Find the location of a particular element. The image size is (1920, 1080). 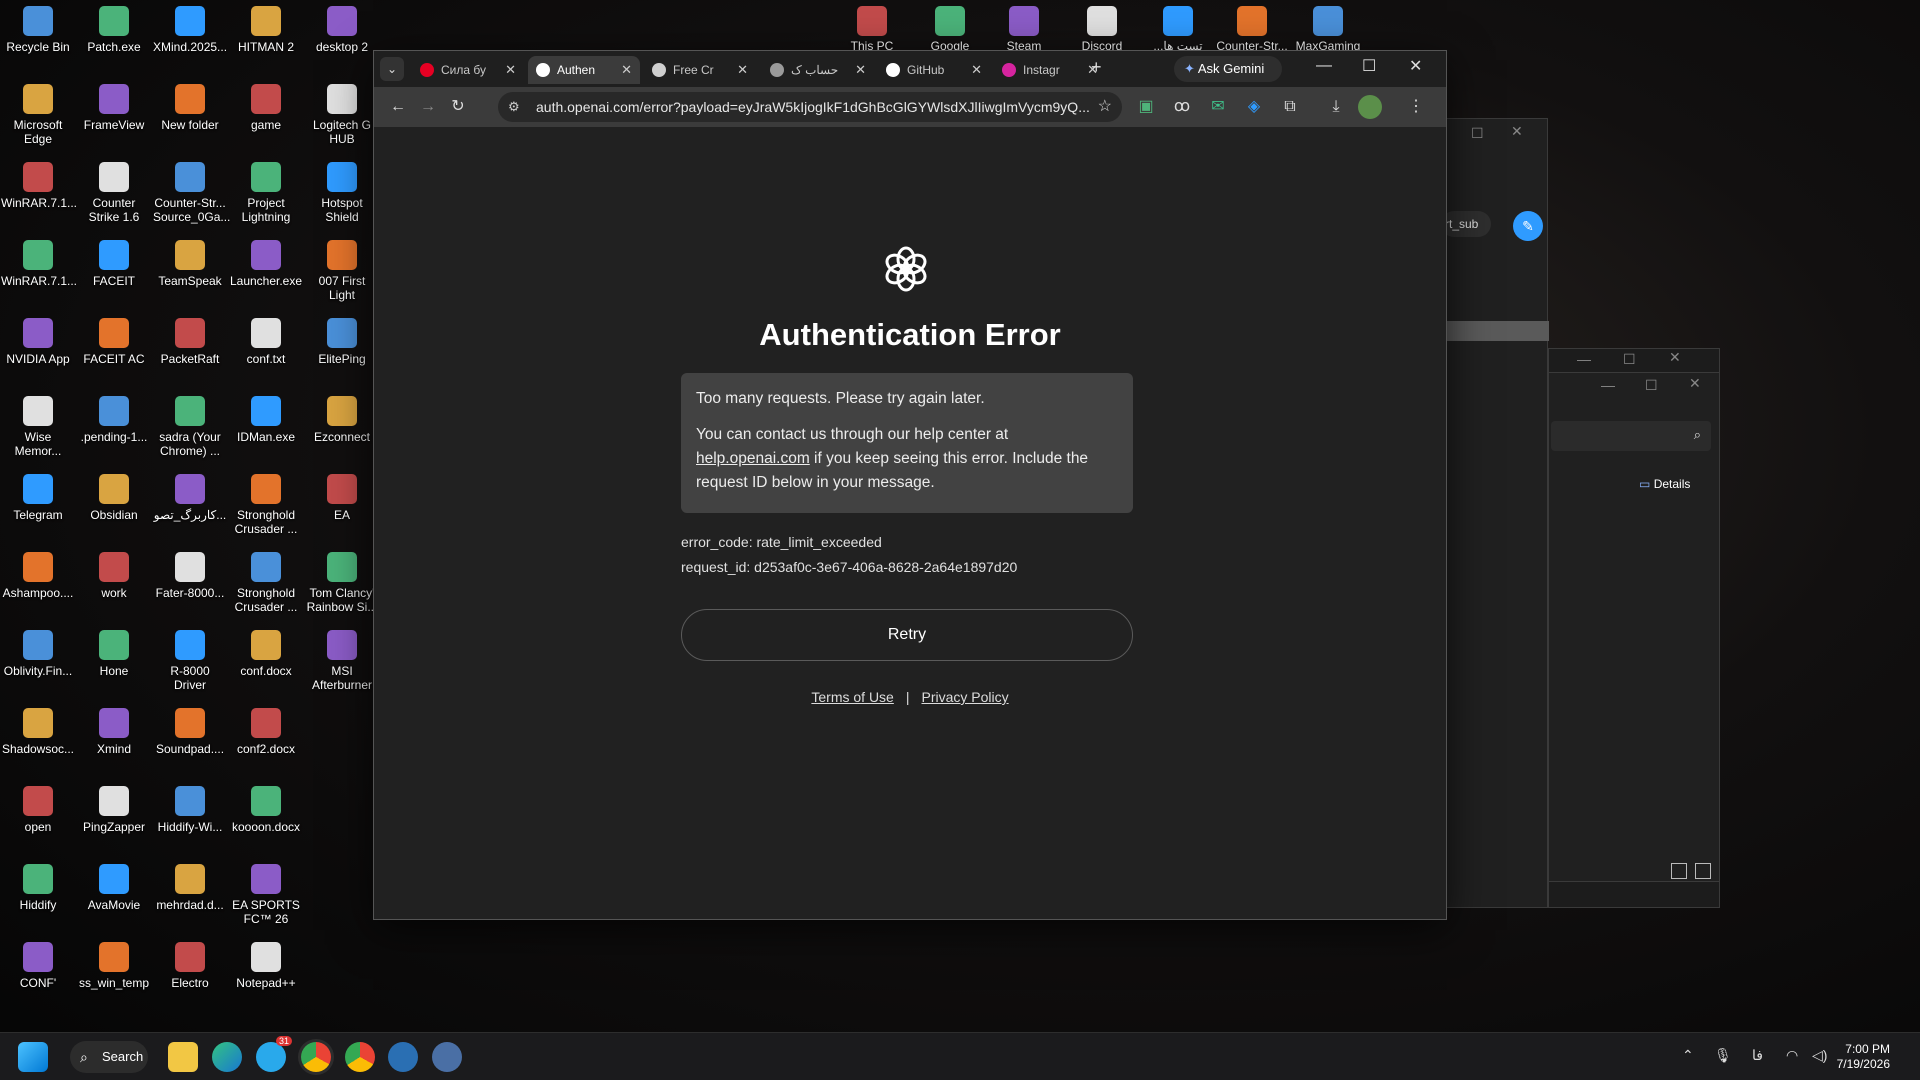

background-window-1: ☐ ✕ rt_sub ✎ is located at coordinates (1494, 513).